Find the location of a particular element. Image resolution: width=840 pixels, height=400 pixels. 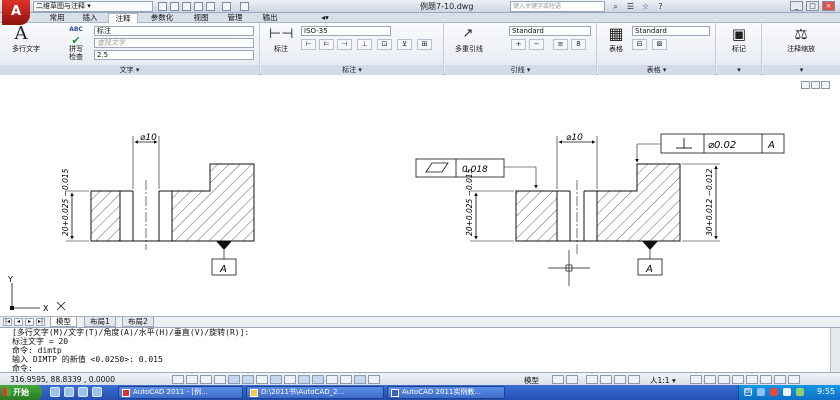

tab-home: 常用 is located at coordinates (57, 18).